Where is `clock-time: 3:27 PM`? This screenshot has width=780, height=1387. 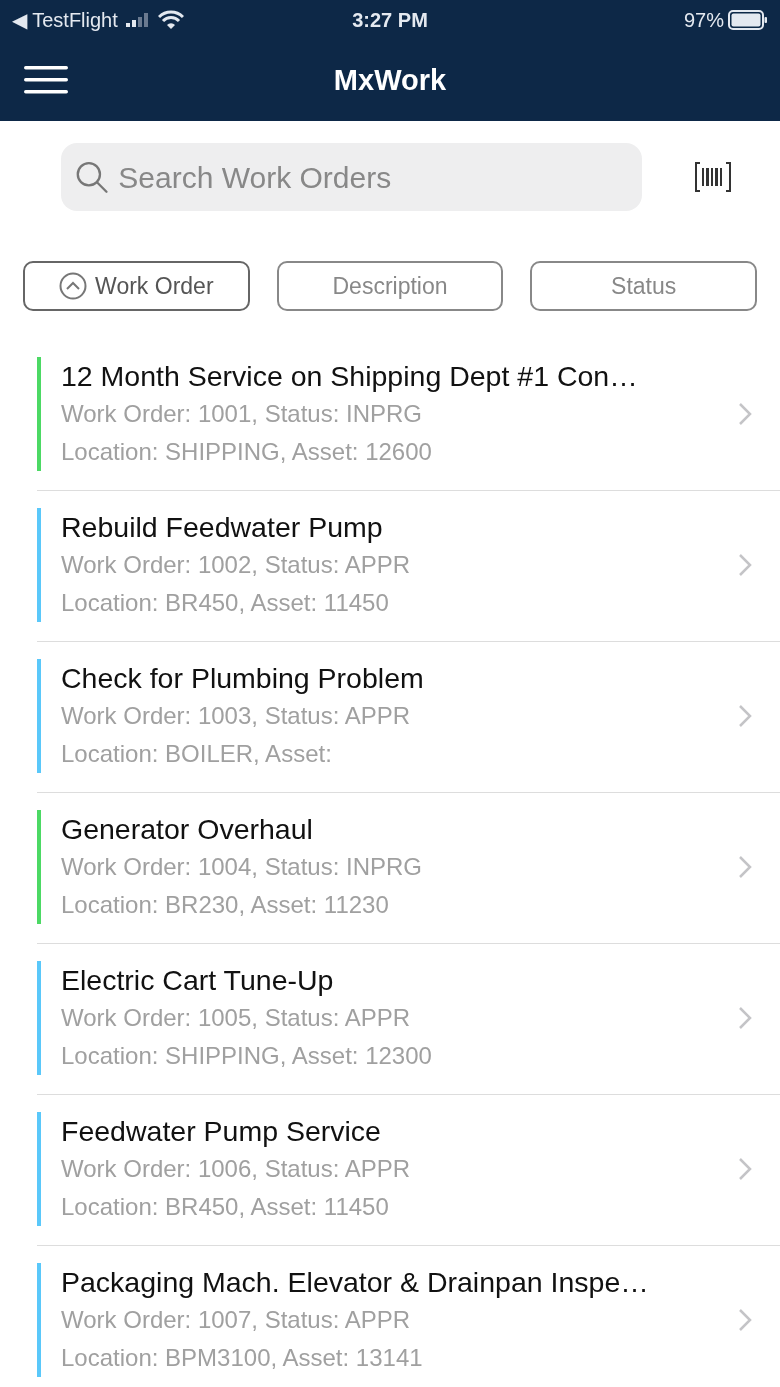 clock-time: 3:27 PM is located at coordinates (390, 20).